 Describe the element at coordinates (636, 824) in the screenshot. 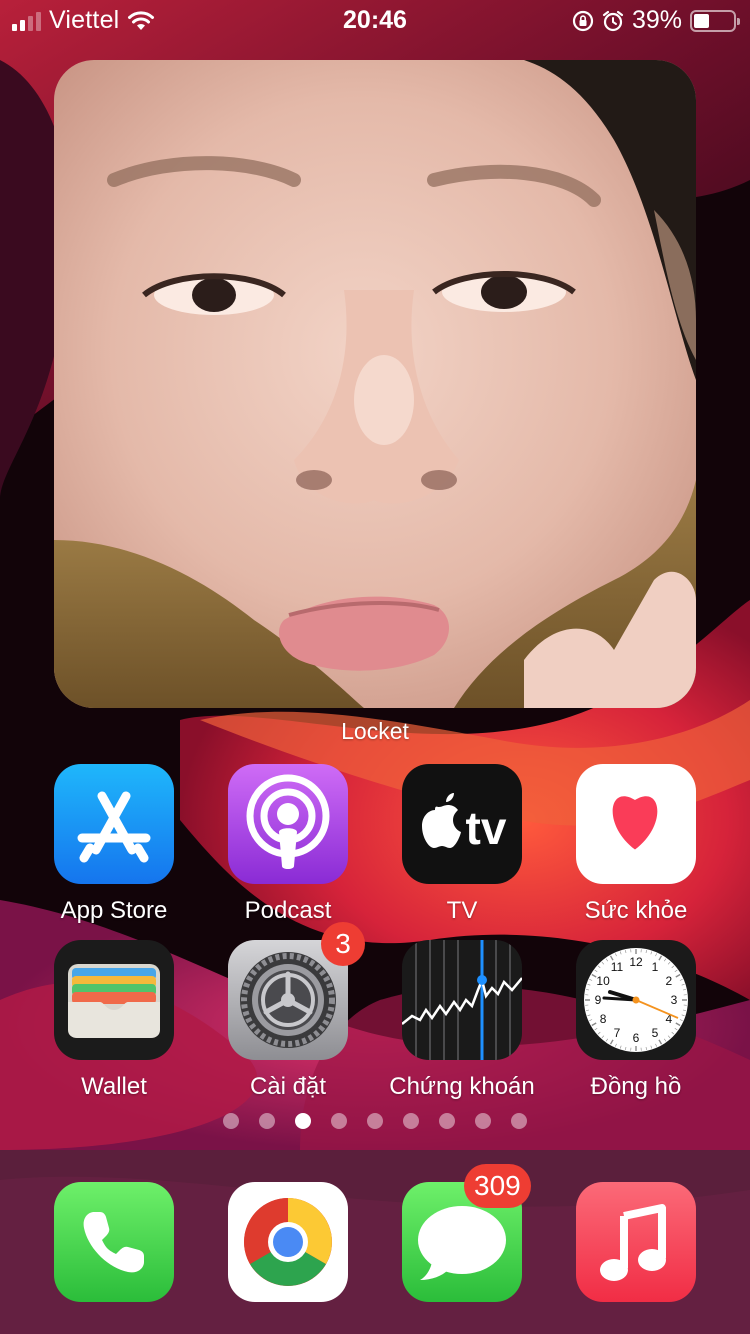

I see `health-heart-icon` at that location.